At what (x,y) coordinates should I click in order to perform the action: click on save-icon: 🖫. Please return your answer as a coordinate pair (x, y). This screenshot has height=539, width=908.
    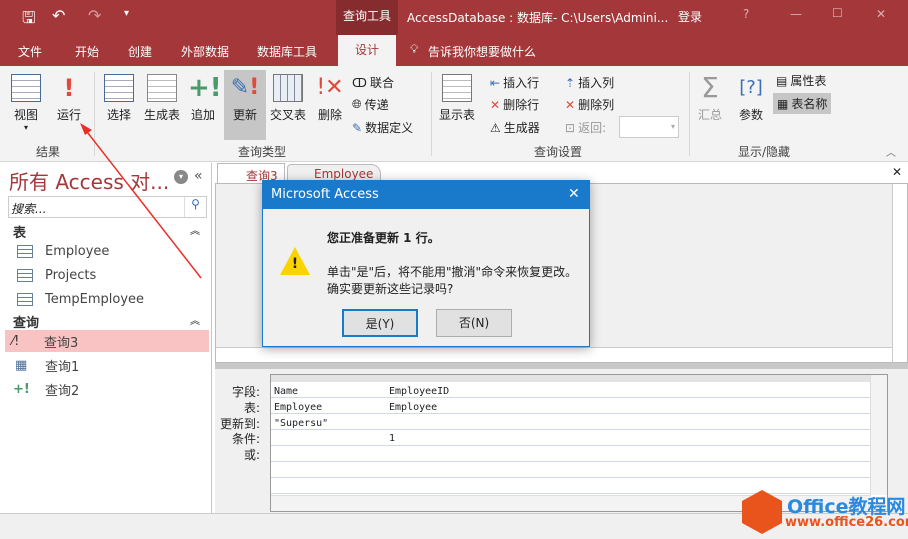
    Looking at the image, I should click on (29, 20).